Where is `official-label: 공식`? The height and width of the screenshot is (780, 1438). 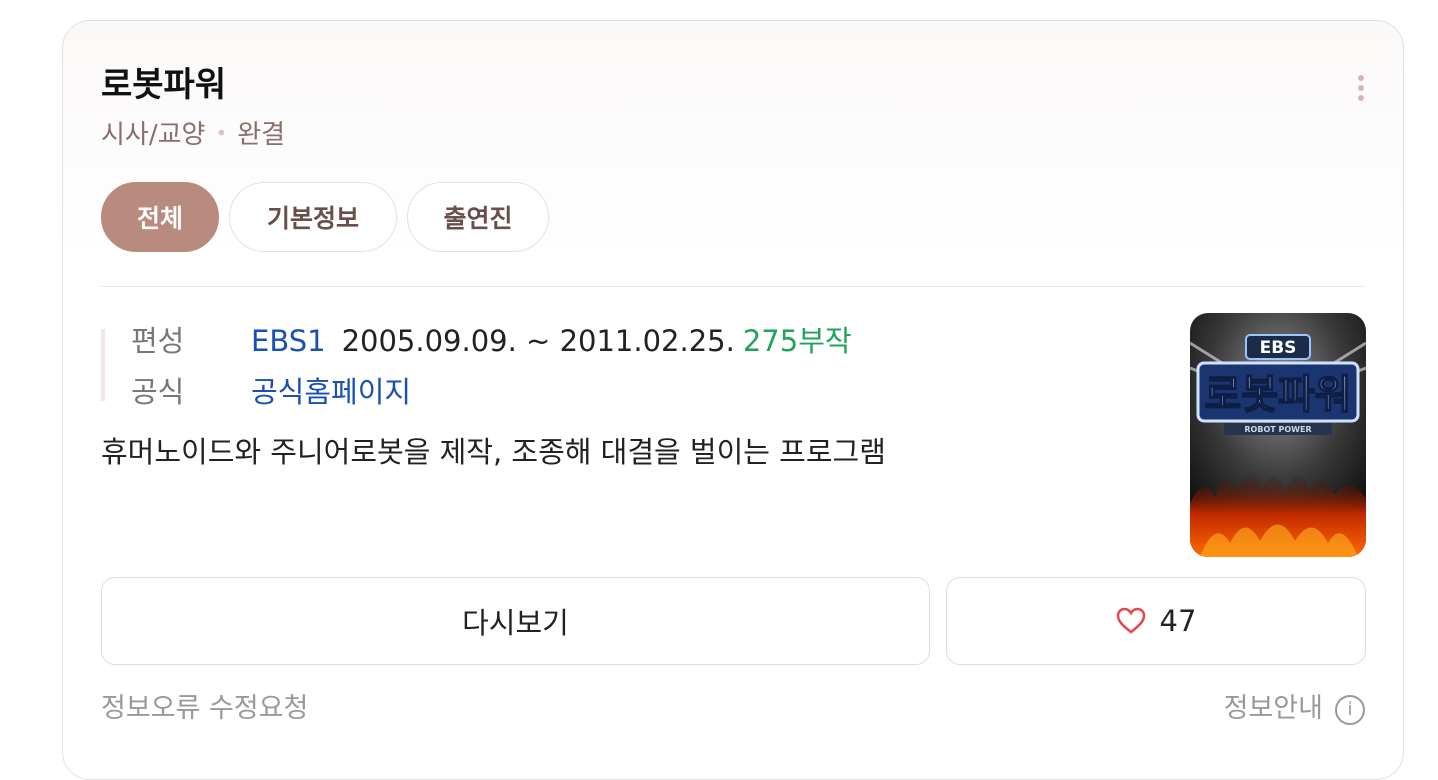
official-label: 공식 is located at coordinates (158, 392).